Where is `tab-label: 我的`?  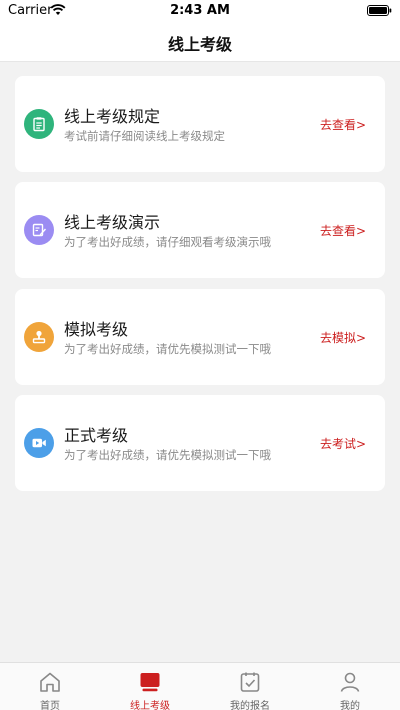
tab-label: 我的 is located at coordinates (350, 705).